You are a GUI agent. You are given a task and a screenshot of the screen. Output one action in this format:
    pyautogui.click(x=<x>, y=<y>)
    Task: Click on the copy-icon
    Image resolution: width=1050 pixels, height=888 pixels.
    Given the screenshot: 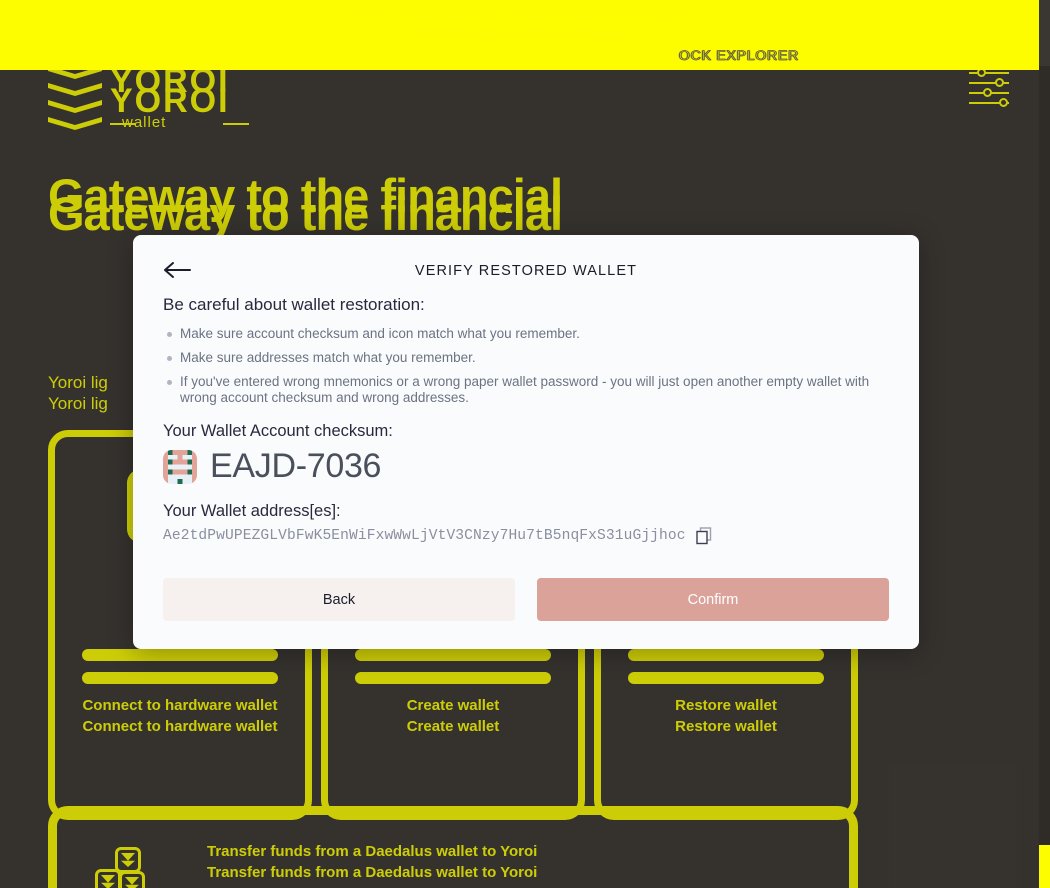 What is the action you would take?
    pyautogui.click(x=703, y=536)
    